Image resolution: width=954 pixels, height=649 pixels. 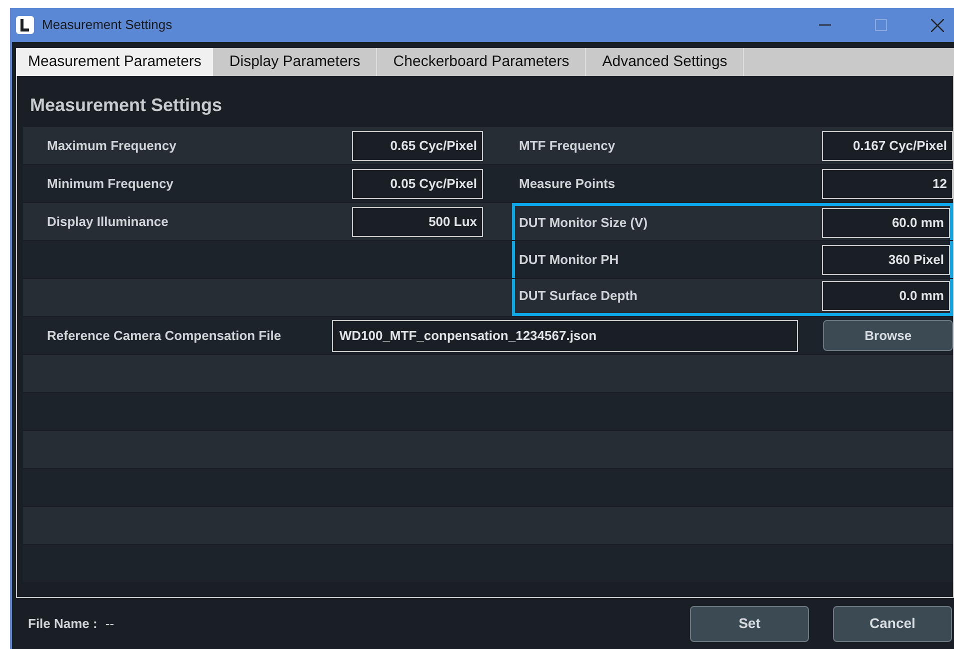 I want to click on value-field: 60.0 mm, so click(x=886, y=223).